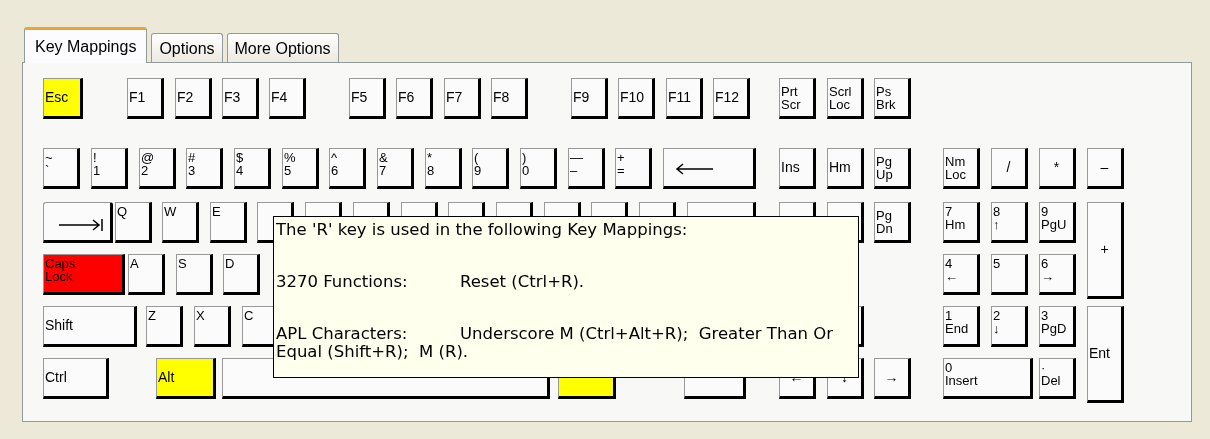 The image size is (1210, 439). What do you see at coordinates (431, 282) in the screenshot?
I see `mapping-text: 3270 Functions: Reset (Ctrl+R).` at bounding box center [431, 282].